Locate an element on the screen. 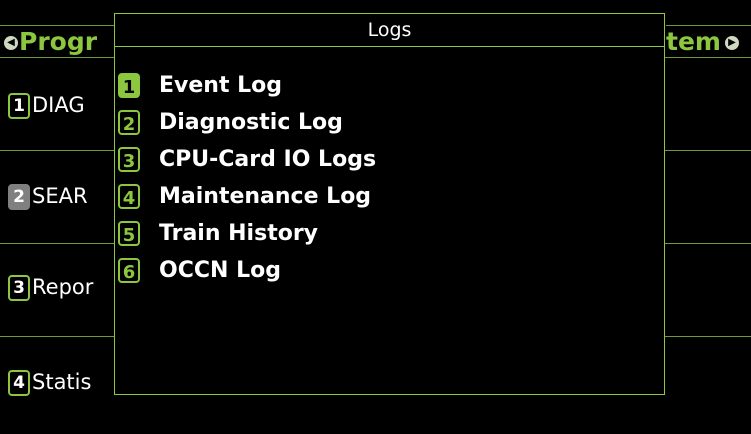 The height and width of the screenshot is (434, 751). menu-item-diagnostic-log: 2 Diagnostic Log is located at coordinates (247, 122).